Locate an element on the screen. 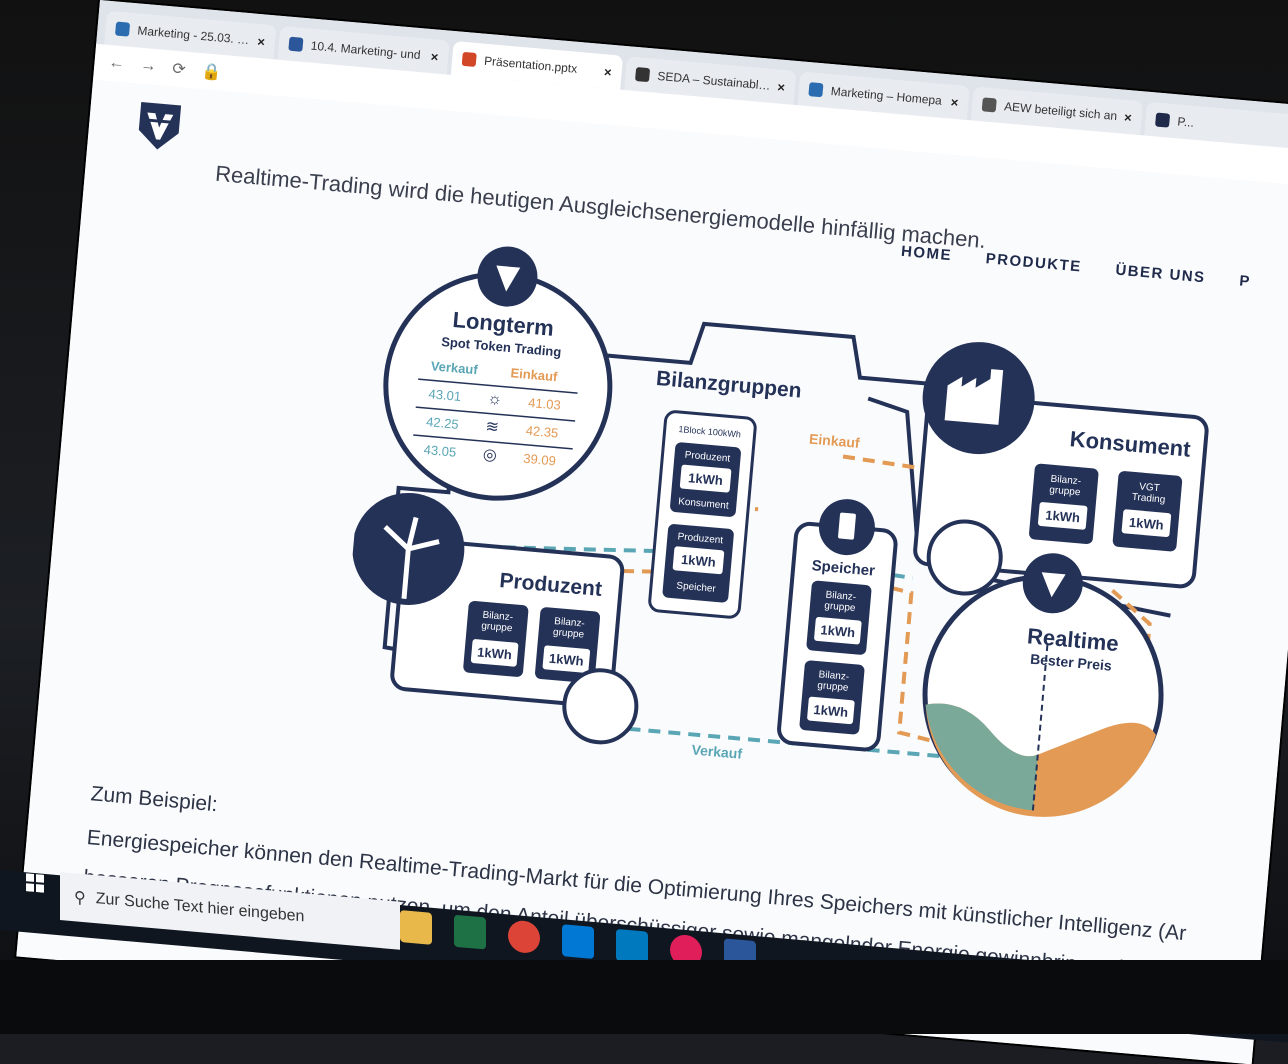 The width and height of the screenshot is (1288, 1064). konsument-vgt-card: VGTTrading 1kWh is located at coordinates (1147, 511).